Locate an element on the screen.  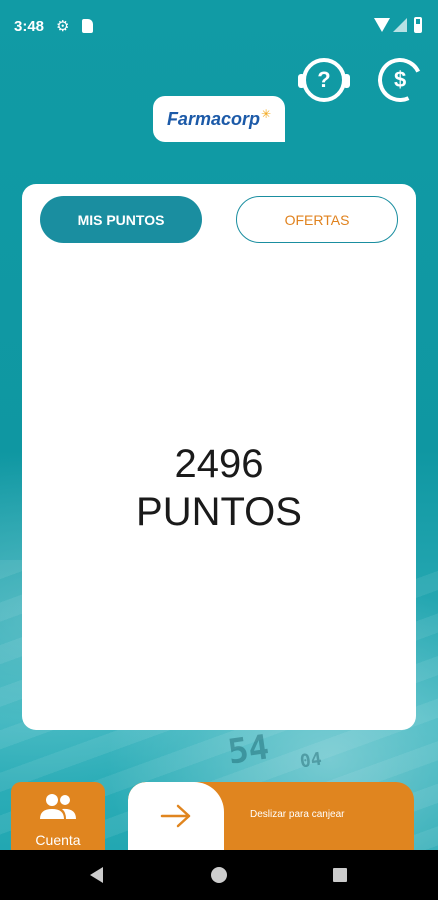
dollar-sign-icon: $ is located at coordinates (400, 79).